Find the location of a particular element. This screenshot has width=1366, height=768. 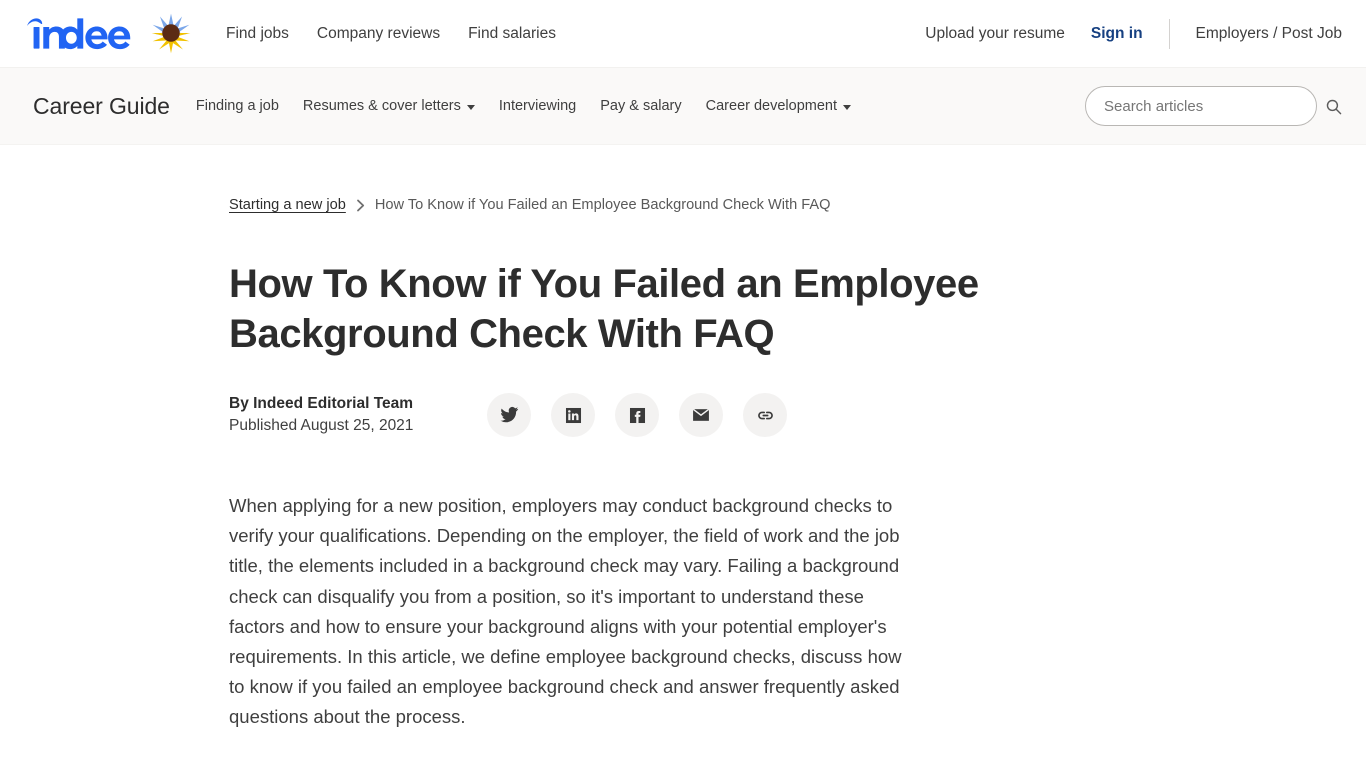

share-link-button is located at coordinates (765, 415).